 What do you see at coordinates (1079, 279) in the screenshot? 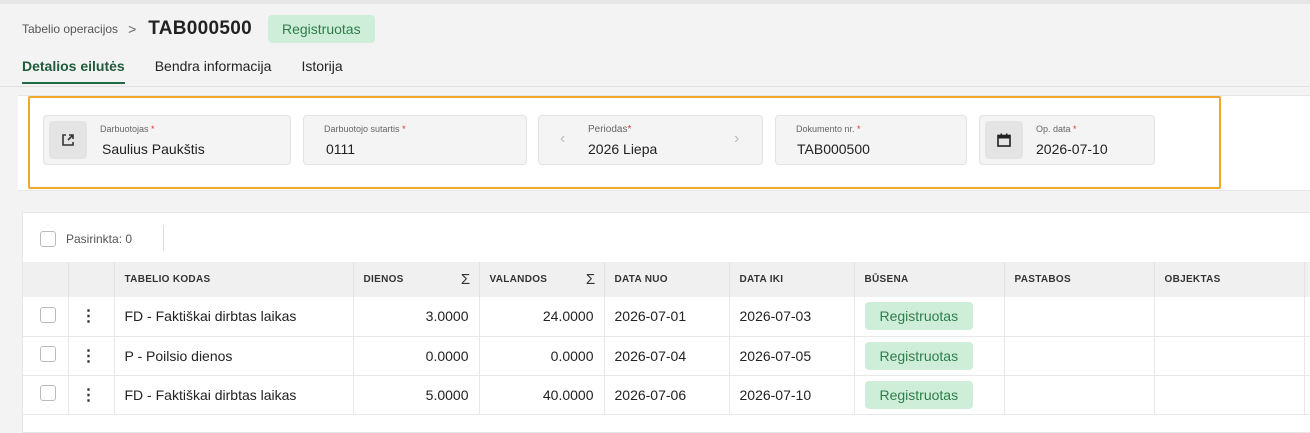
I see `column-header-notes: PASTABOS` at bounding box center [1079, 279].